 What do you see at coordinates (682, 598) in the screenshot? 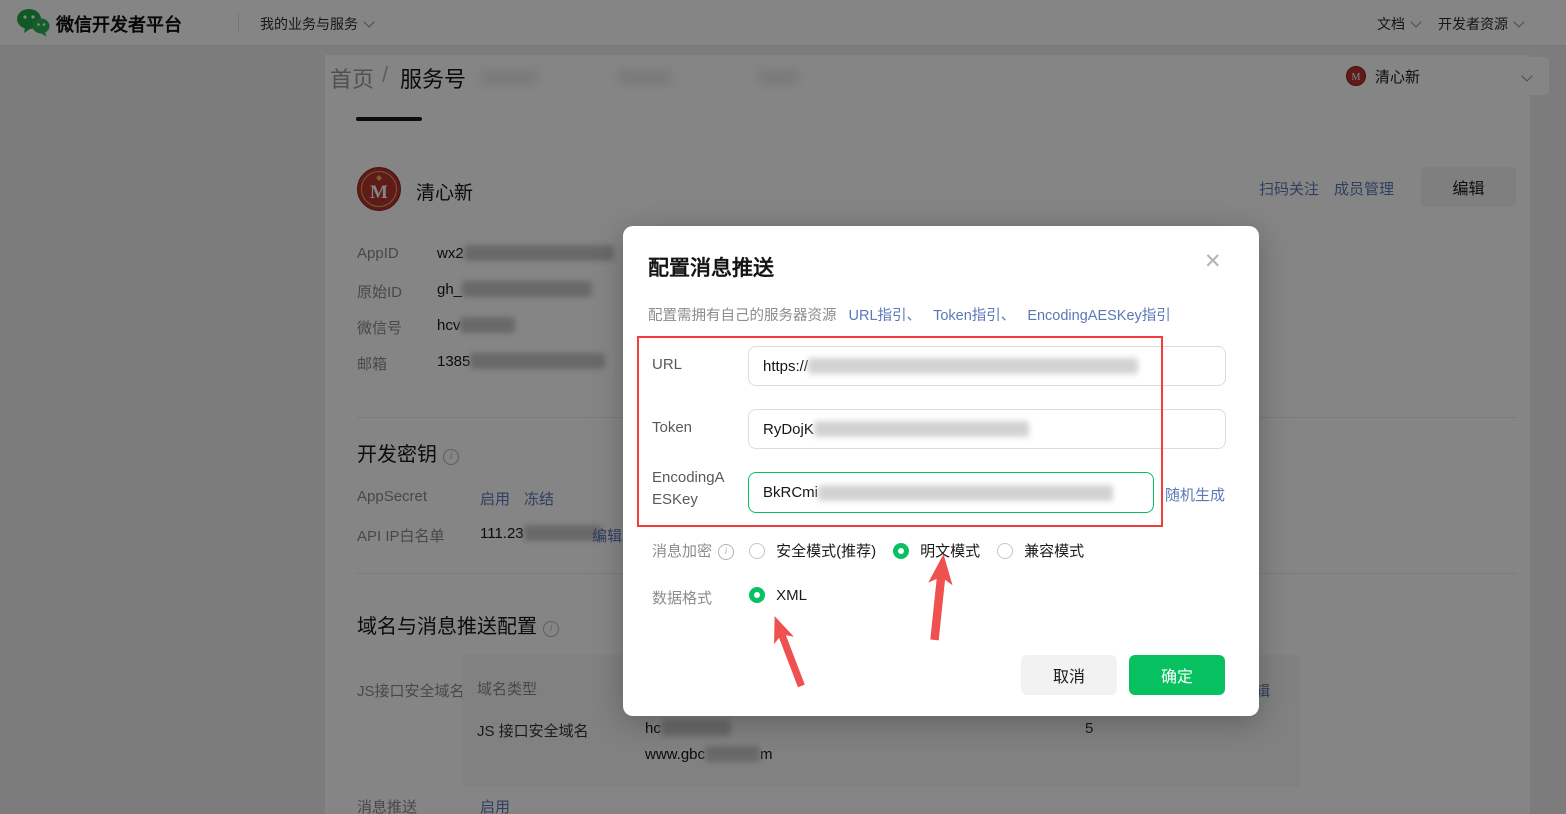
I see `data-format-label: 数据格式` at bounding box center [682, 598].